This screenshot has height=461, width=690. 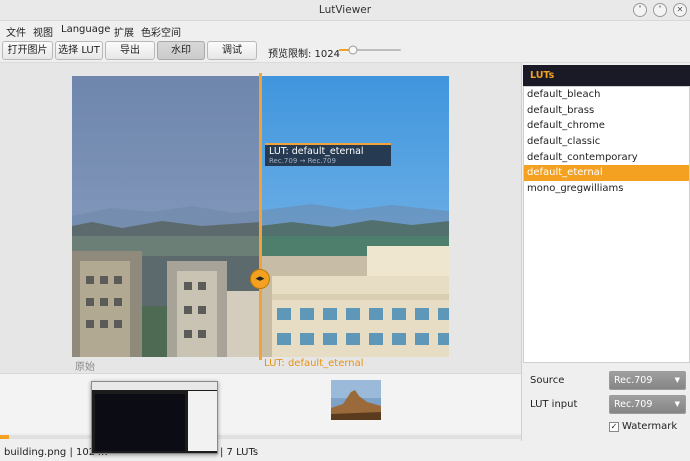 I want to click on lut-list-item: default_brass, so click(x=606, y=111).